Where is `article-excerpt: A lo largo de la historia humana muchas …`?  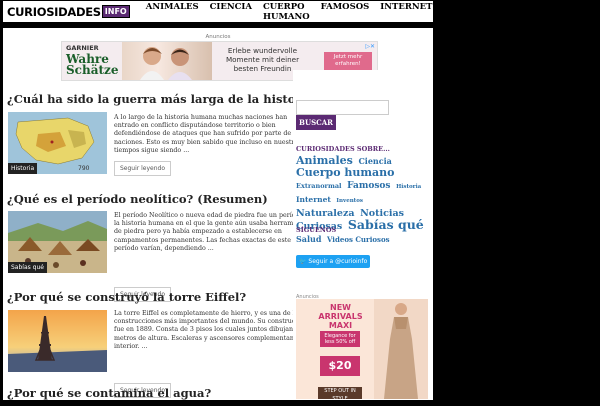
article-excerpt: A lo largo de la historia humana muchas … is located at coordinates (212, 134).